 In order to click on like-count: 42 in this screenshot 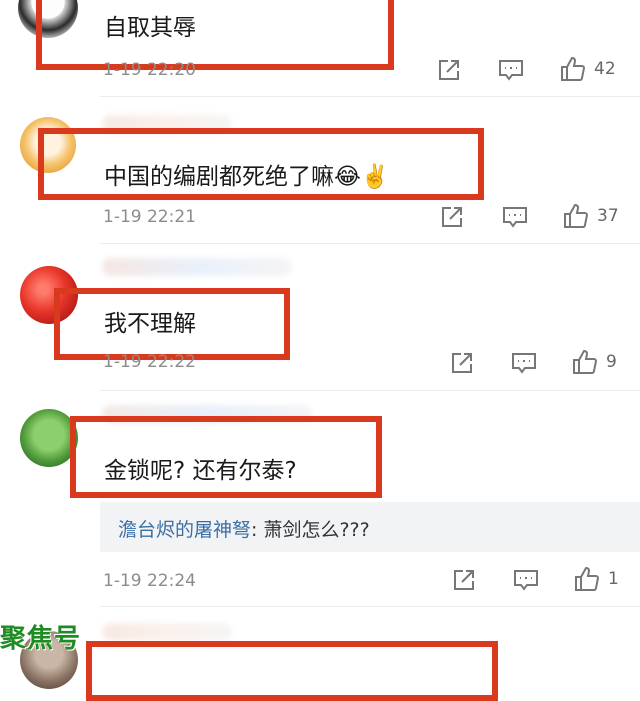, I will do `click(605, 69)`.